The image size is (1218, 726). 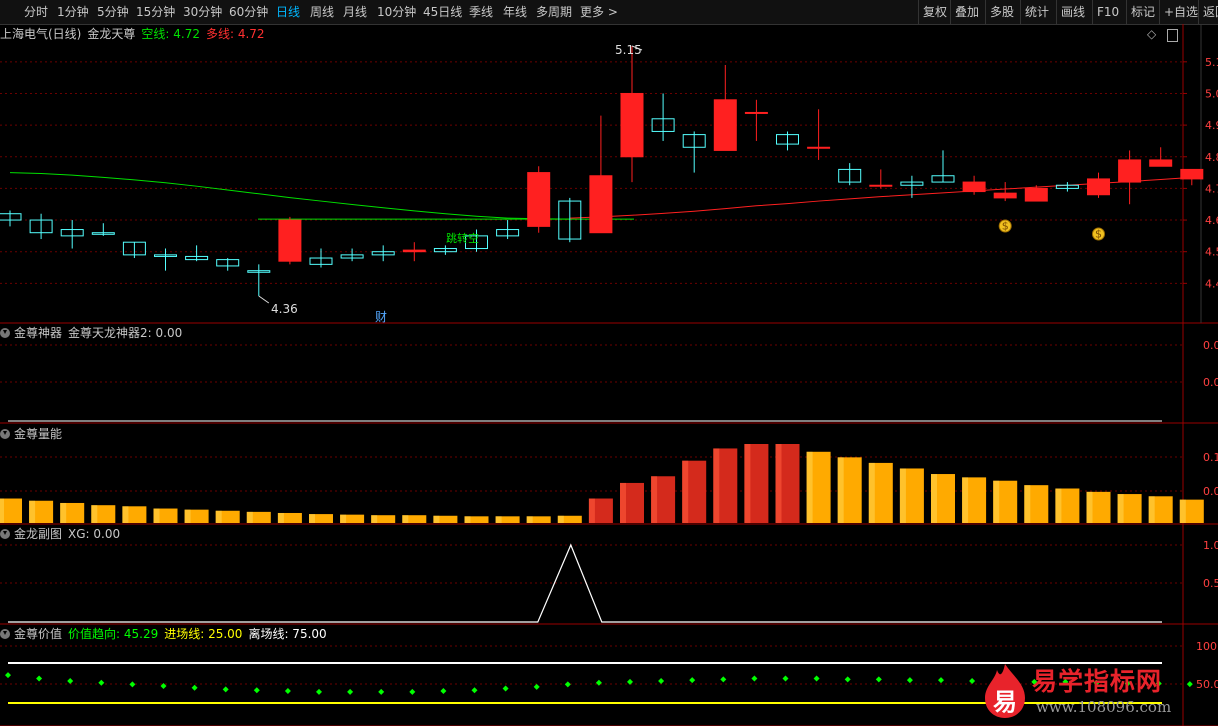 What do you see at coordinates (1097, 681) in the screenshot?
I see `watermark-name: 易学指标网` at bounding box center [1097, 681].